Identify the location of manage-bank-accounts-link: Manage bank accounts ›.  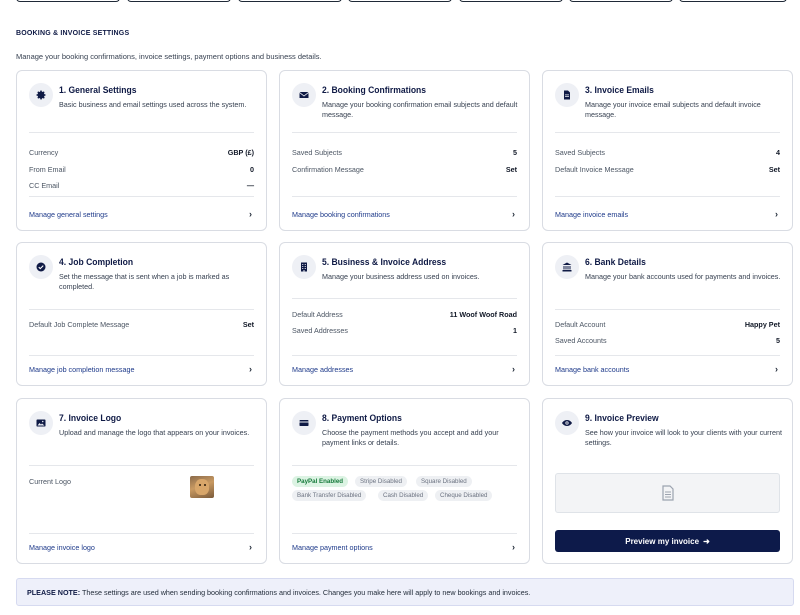
(667, 370).